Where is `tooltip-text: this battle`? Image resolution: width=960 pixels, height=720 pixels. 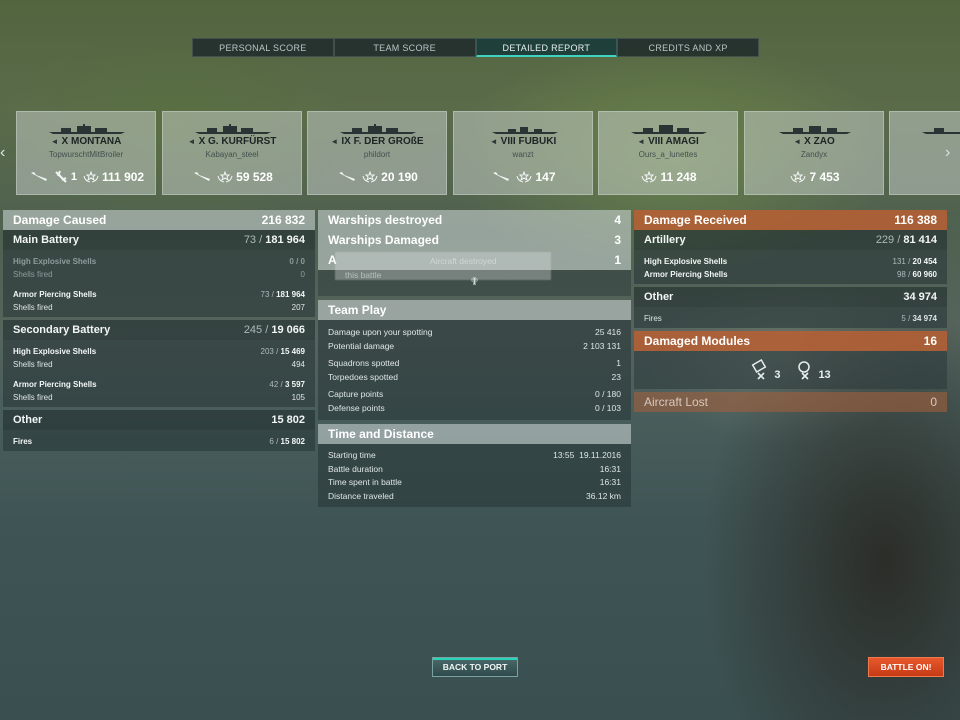 tooltip-text: this battle is located at coordinates (363, 275).